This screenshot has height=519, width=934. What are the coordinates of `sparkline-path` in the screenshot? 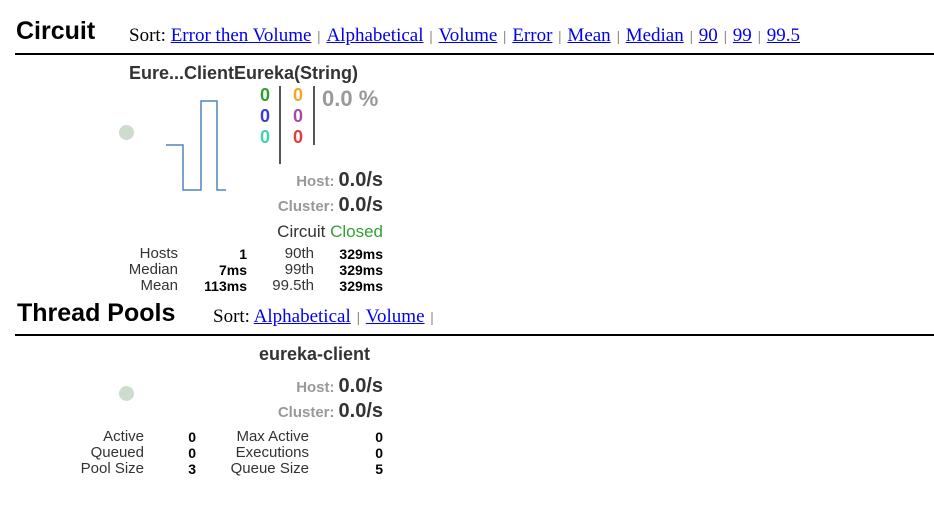 It's located at (196, 145).